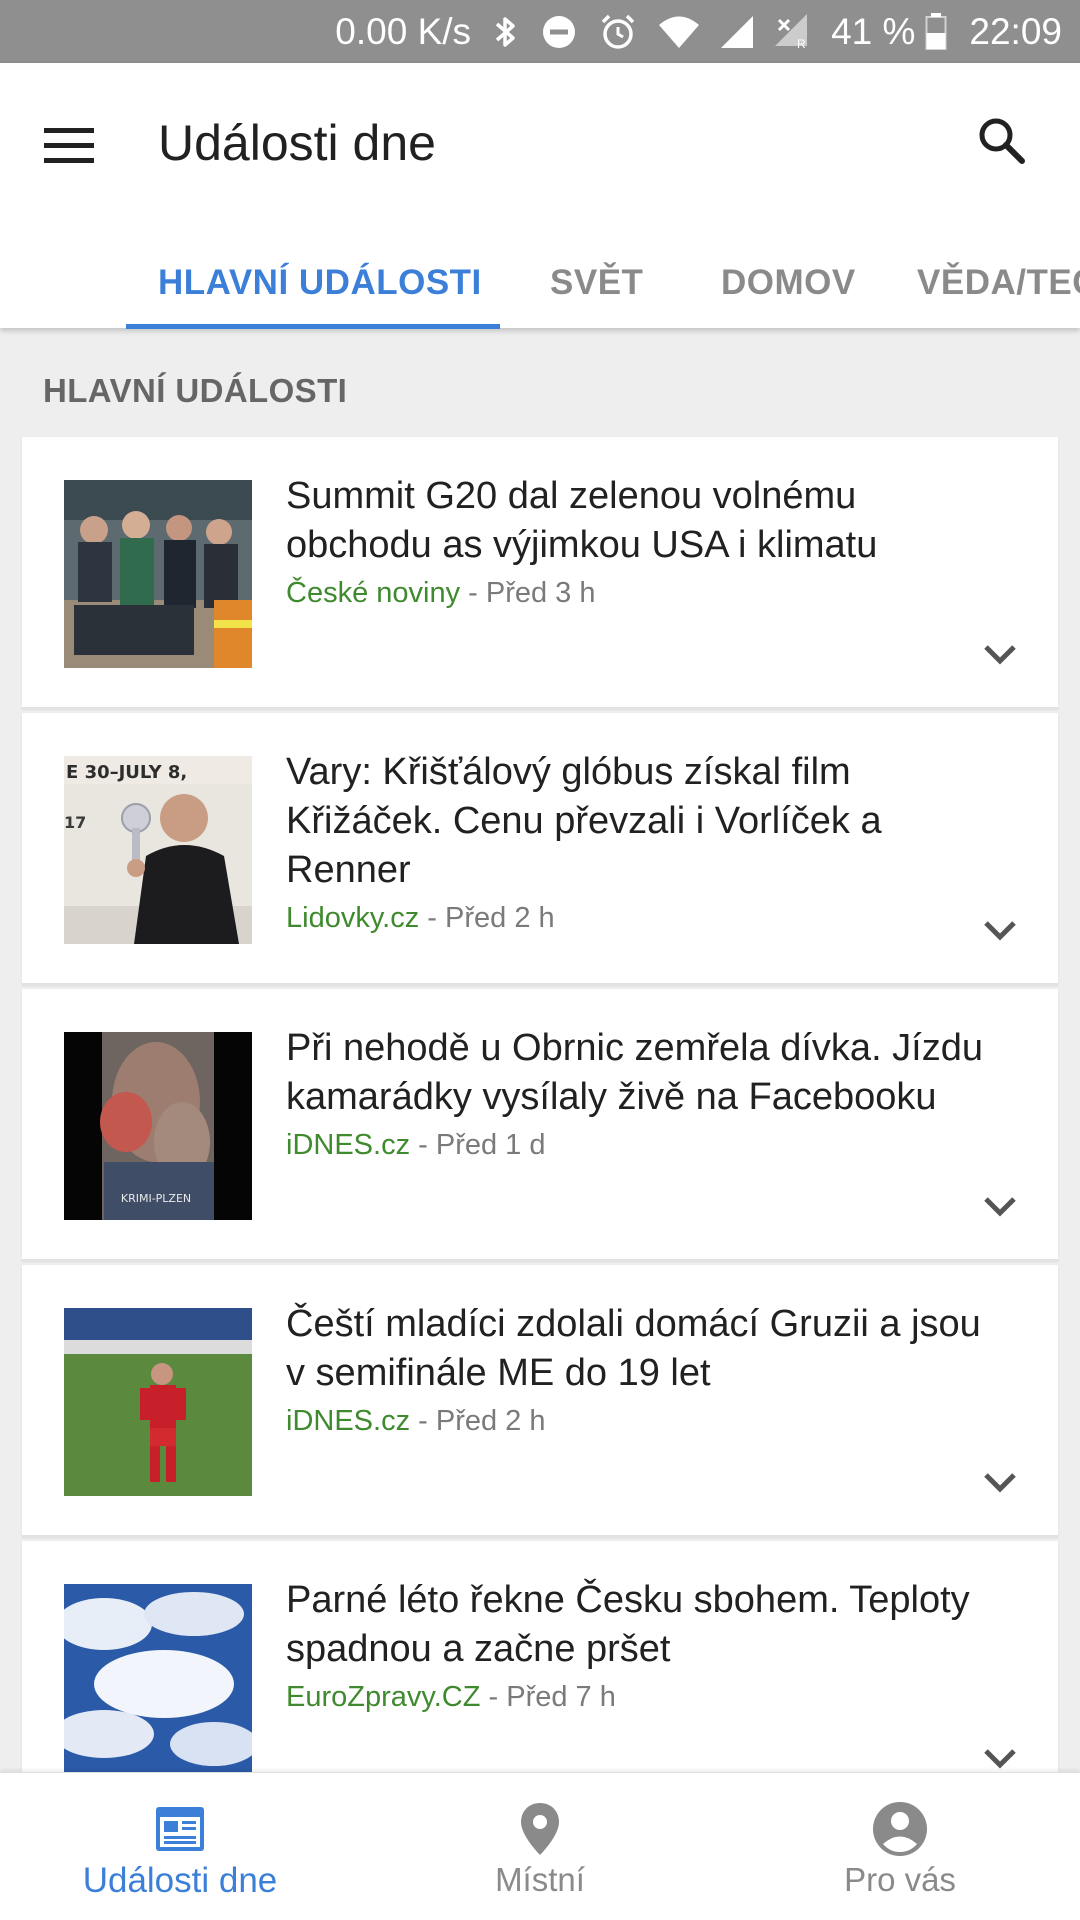 This screenshot has height=1920, width=1080. I want to click on bottom-navigation: Události dne Místní Pro vás, so click(540, 1846).